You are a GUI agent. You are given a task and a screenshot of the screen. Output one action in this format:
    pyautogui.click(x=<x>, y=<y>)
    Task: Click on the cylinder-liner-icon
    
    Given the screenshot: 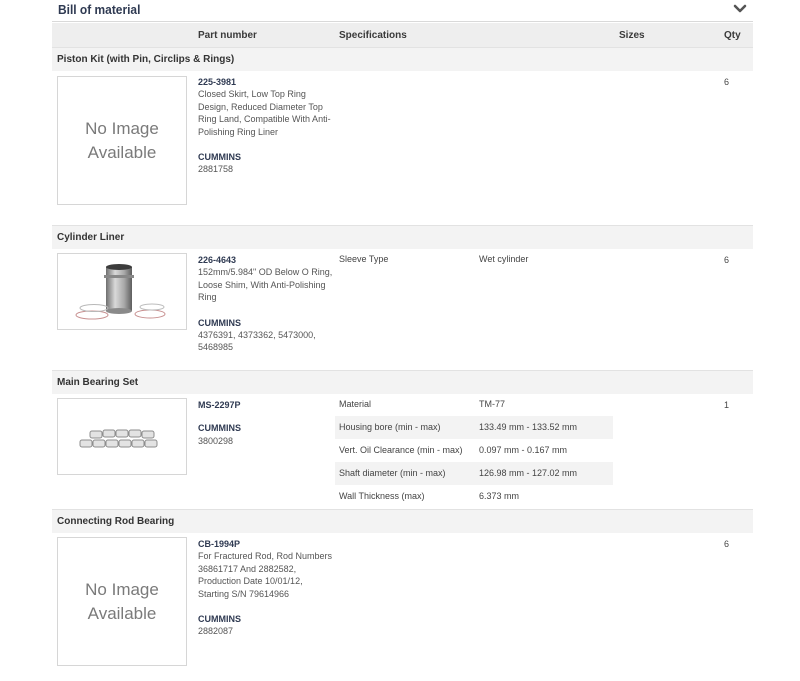 What is the action you would take?
    pyautogui.click(x=120, y=291)
    